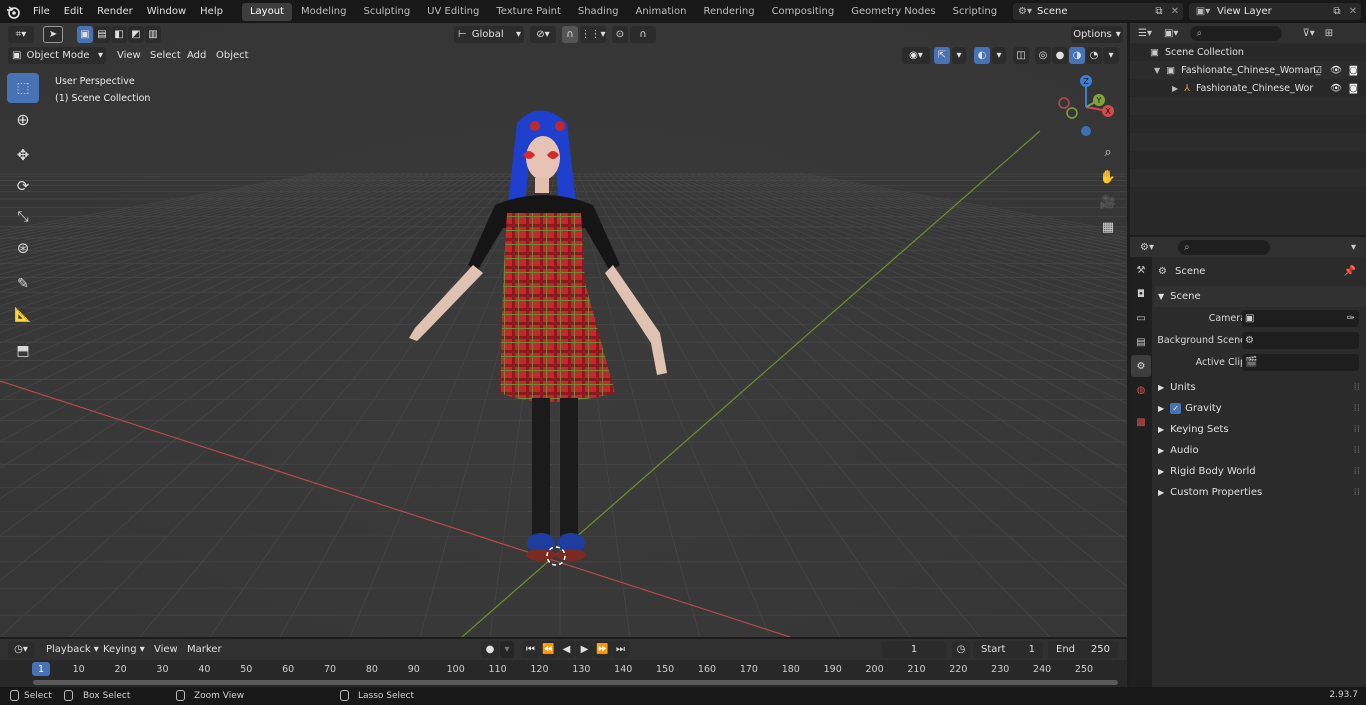 This screenshot has height=705, width=1366. What do you see at coordinates (1141, 294) in the screenshot?
I see `tab-render: ◘` at bounding box center [1141, 294].